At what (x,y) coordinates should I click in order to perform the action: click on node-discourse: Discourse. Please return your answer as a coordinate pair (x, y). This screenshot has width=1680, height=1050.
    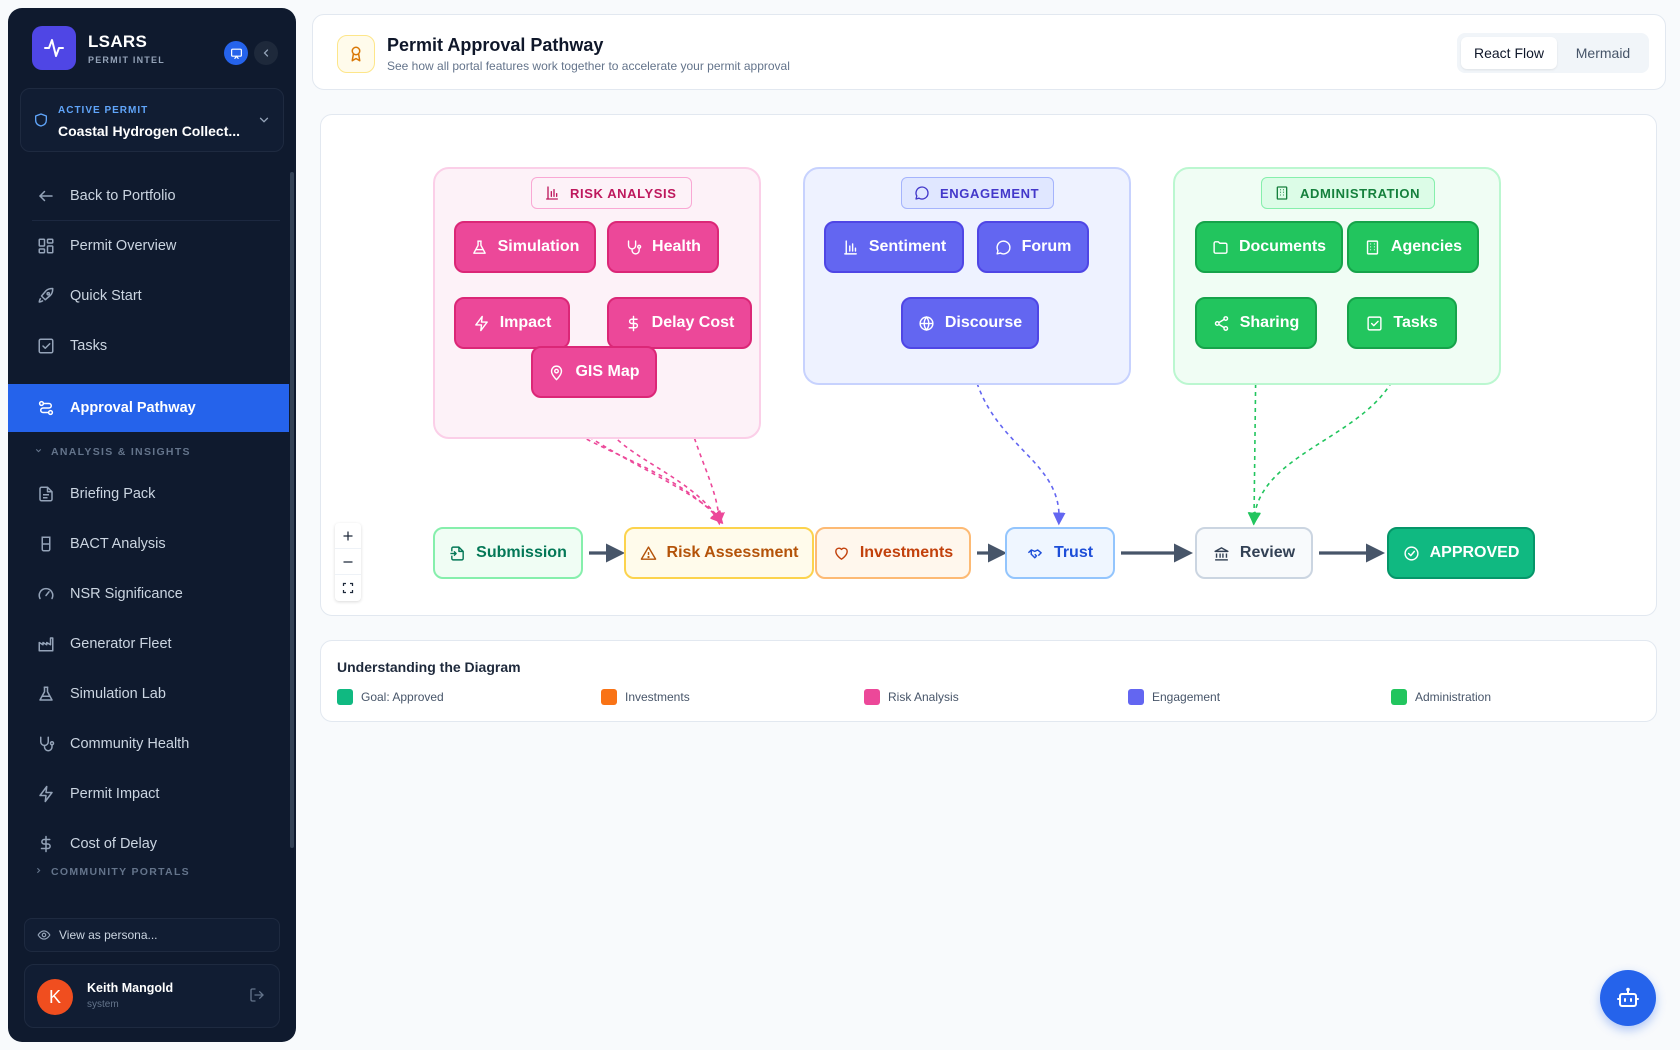
    Looking at the image, I should click on (970, 323).